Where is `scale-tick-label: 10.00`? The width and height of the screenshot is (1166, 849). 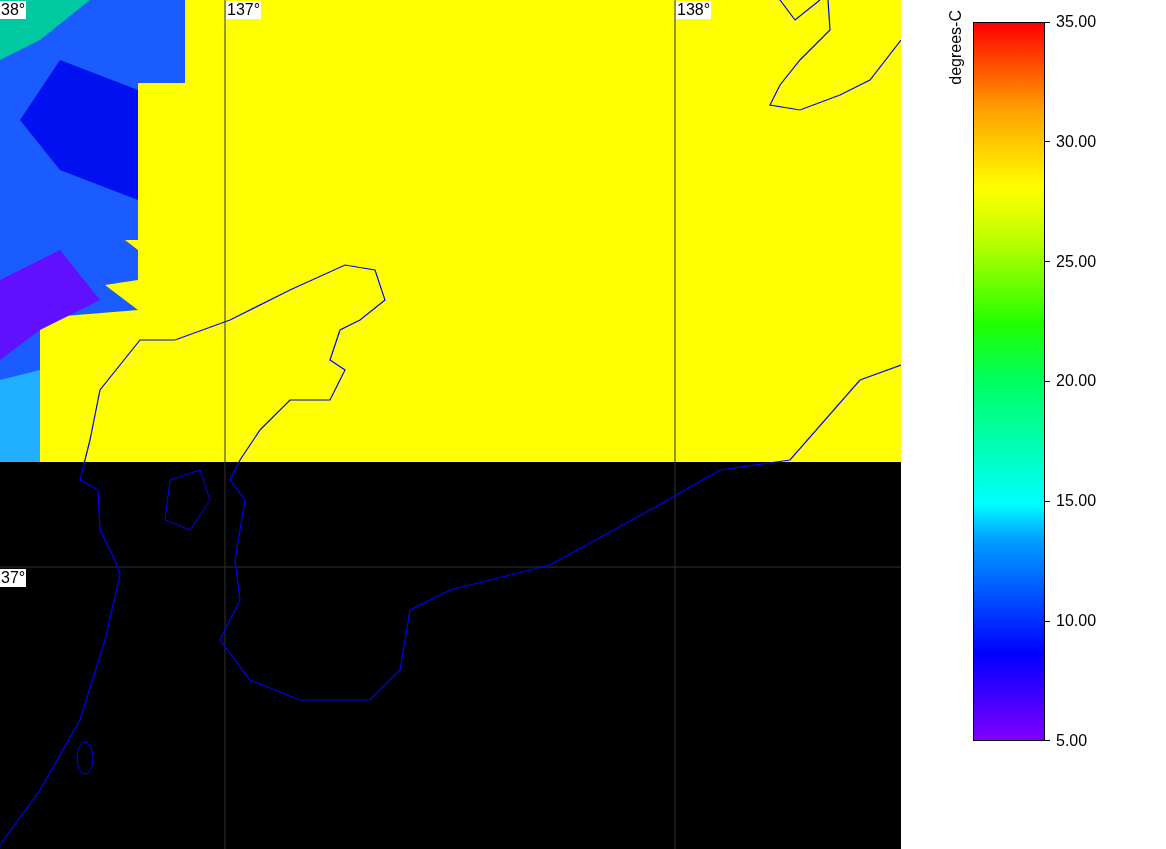 scale-tick-label: 10.00 is located at coordinates (1076, 621).